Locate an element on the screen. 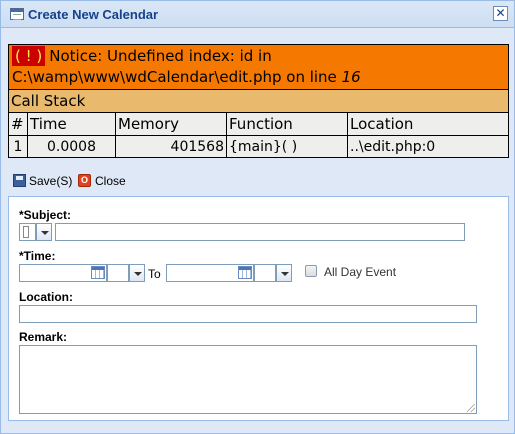 This screenshot has width=515, height=434. dialog-toolbar: Save(S) O Close is located at coordinates (258, 182).